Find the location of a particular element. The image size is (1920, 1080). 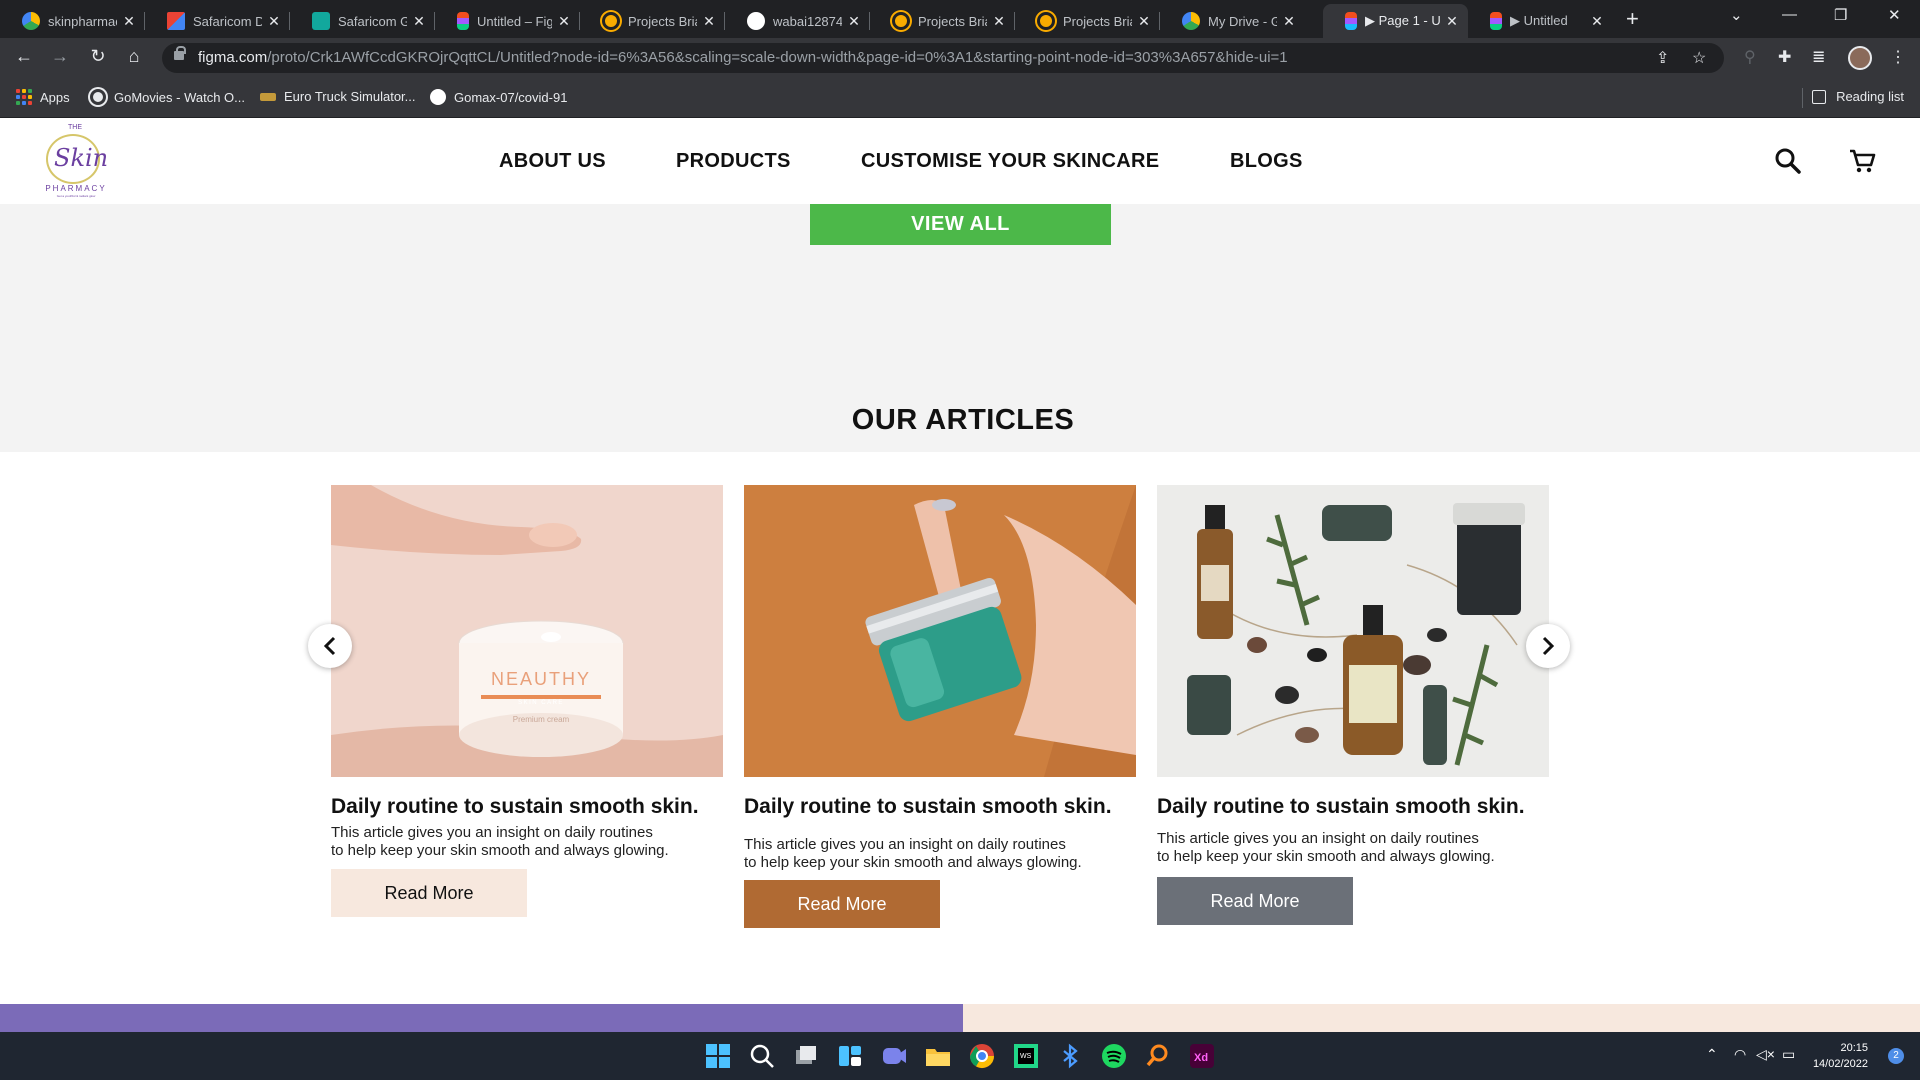

widgets-icon is located at coordinates (850, 1056).